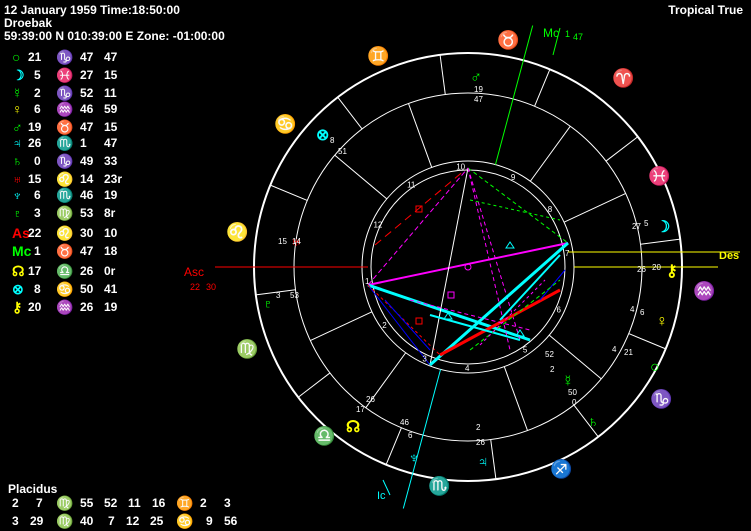  What do you see at coordinates (404, 422) in the screenshot?
I see `chart-planet-degree: 46` at bounding box center [404, 422].